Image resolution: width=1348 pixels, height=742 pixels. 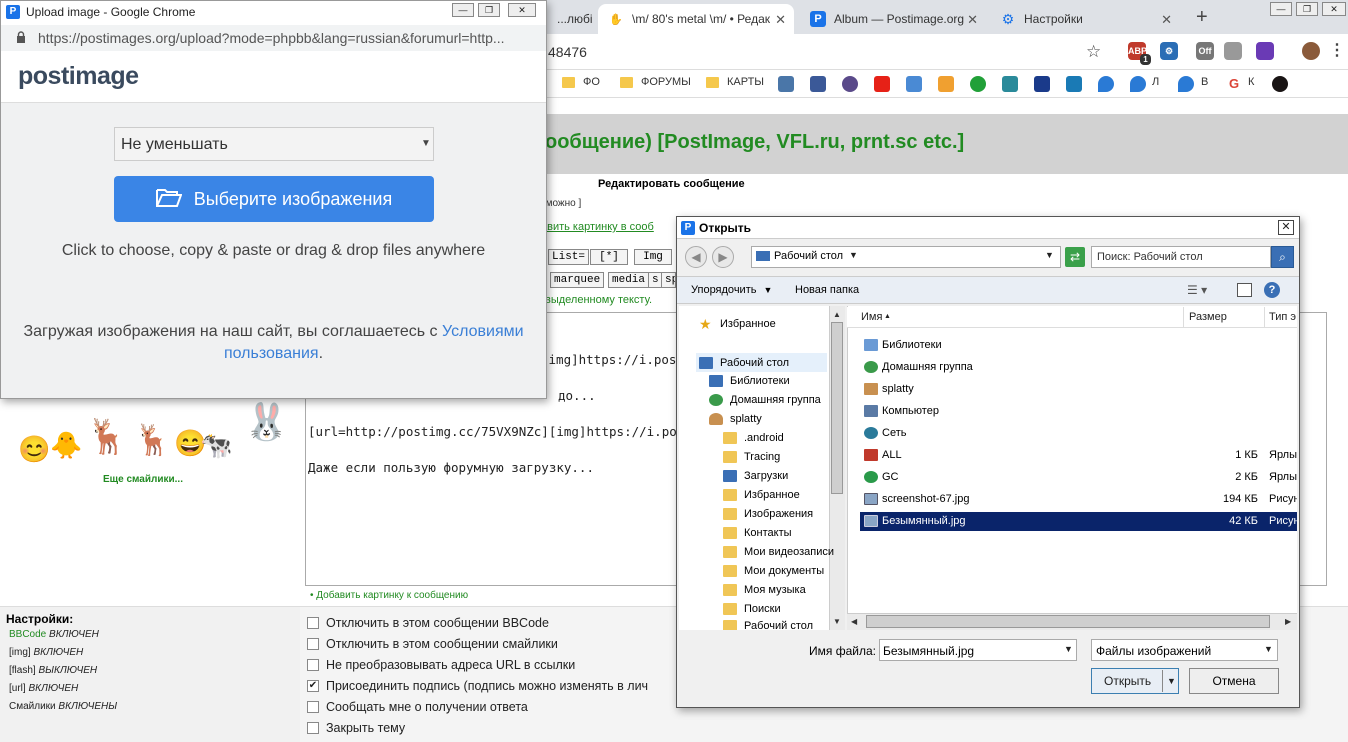 I want to click on nav-item-favorites: ★ Избранное, so click(x=737, y=324).